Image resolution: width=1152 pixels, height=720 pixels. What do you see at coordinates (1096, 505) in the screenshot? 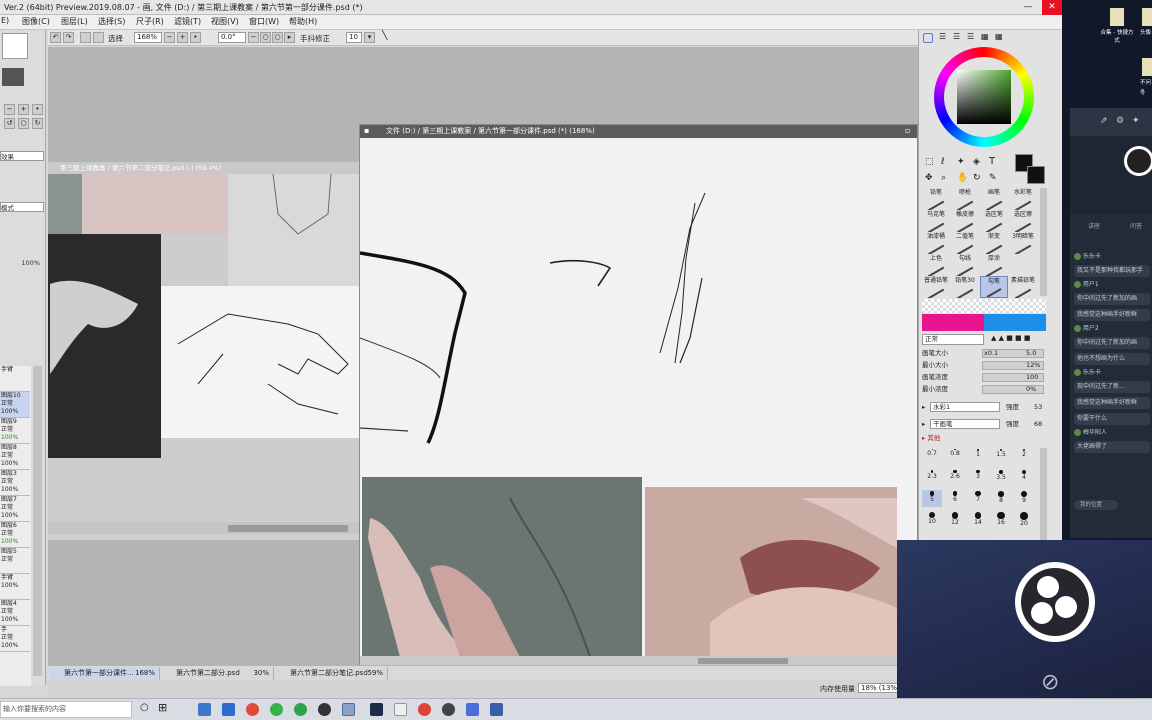
I see `chat-input: 我的位置` at bounding box center [1096, 505].